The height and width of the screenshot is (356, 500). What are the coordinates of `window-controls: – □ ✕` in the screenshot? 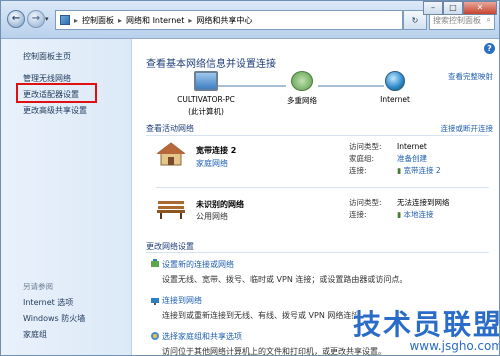 It's located at (460, 8).